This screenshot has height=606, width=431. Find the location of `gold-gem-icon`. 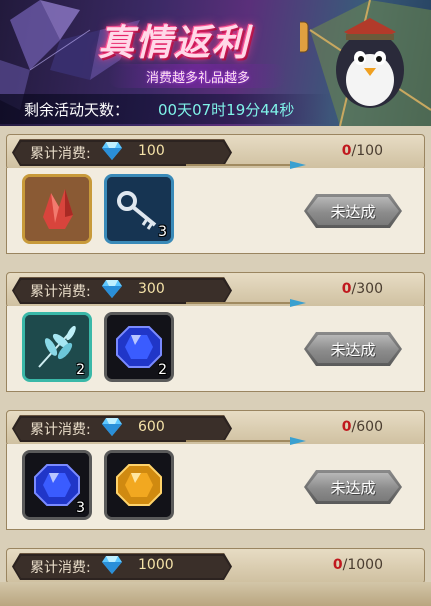

gold-gem-icon is located at coordinates (139, 485).